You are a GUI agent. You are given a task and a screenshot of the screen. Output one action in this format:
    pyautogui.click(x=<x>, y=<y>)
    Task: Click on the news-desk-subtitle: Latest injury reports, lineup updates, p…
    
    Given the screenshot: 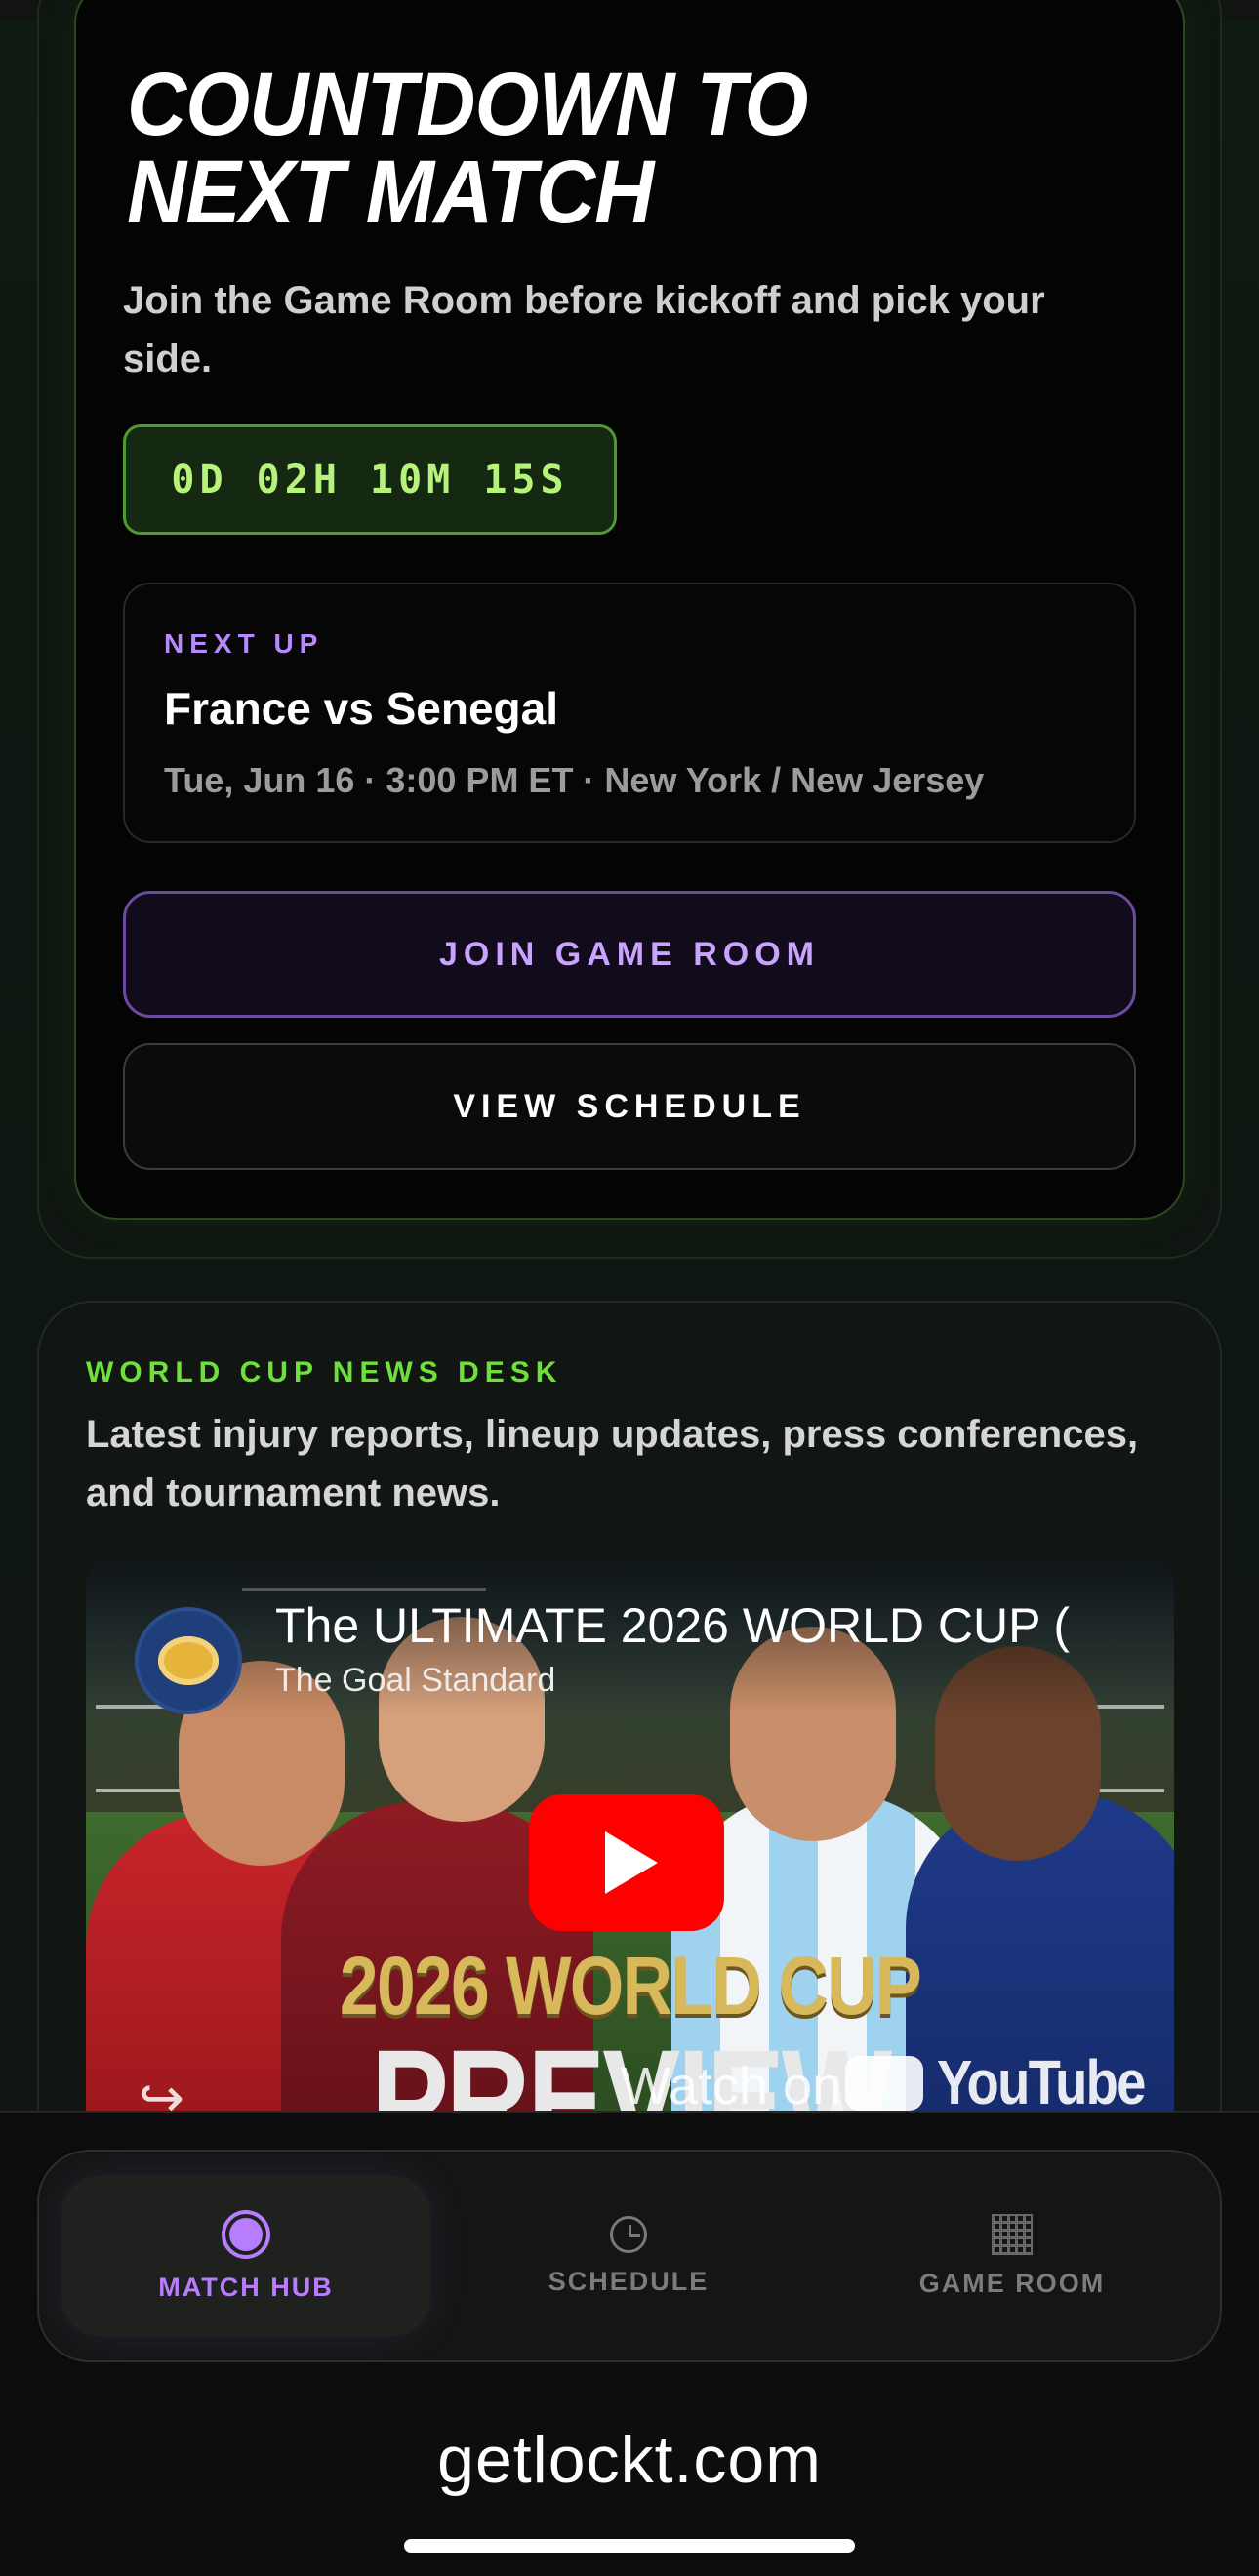 What is the action you would take?
    pyautogui.click(x=612, y=1463)
    